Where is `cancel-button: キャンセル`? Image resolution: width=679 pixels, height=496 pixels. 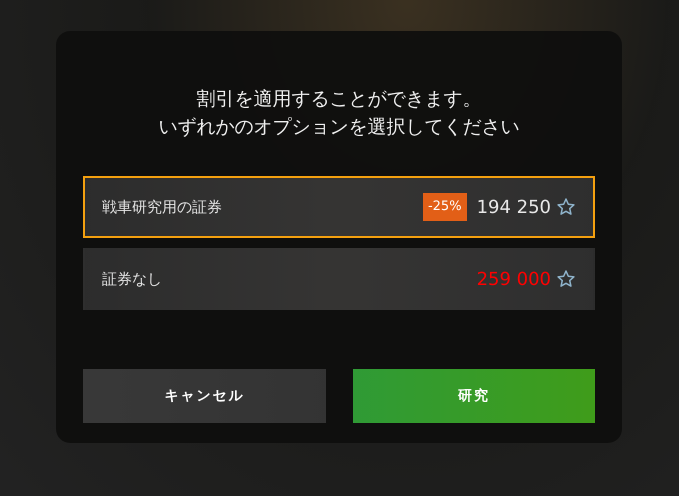
cancel-button: キャンセル is located at coordinates (204, 396).